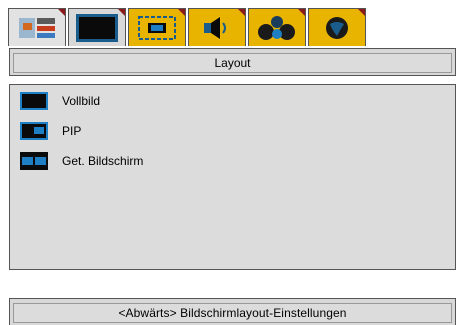 The height and width of the screenshot is (325, 460). I want to click on title-bar: Layout, so click(232, 62).